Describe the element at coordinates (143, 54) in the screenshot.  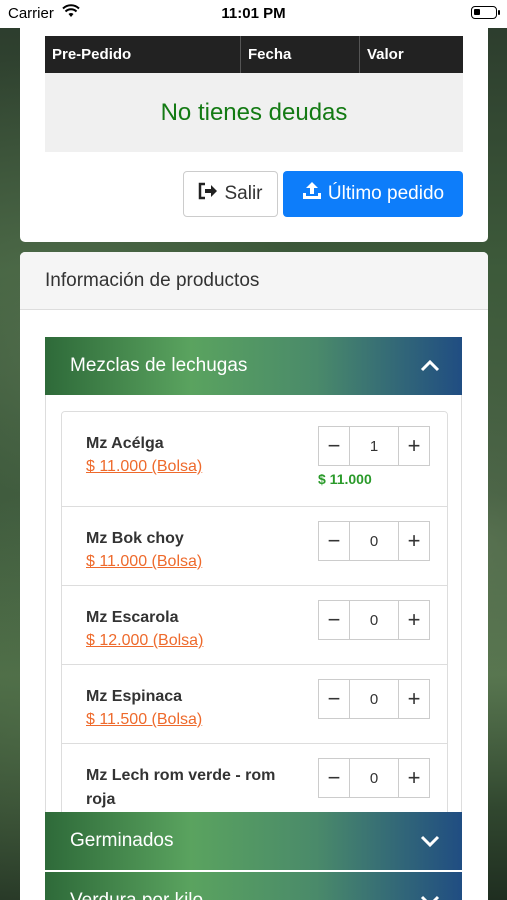
I see `col-prepedido: Pre-Pedido` at that location.